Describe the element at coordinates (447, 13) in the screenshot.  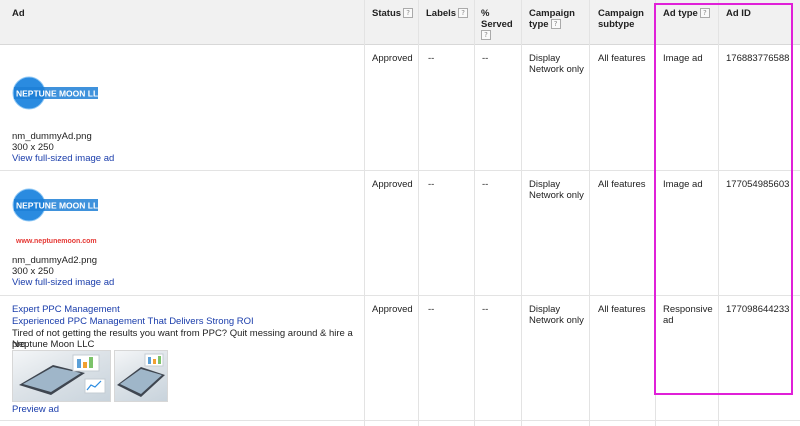
I see `col-header-labels: Labels?` at that location.